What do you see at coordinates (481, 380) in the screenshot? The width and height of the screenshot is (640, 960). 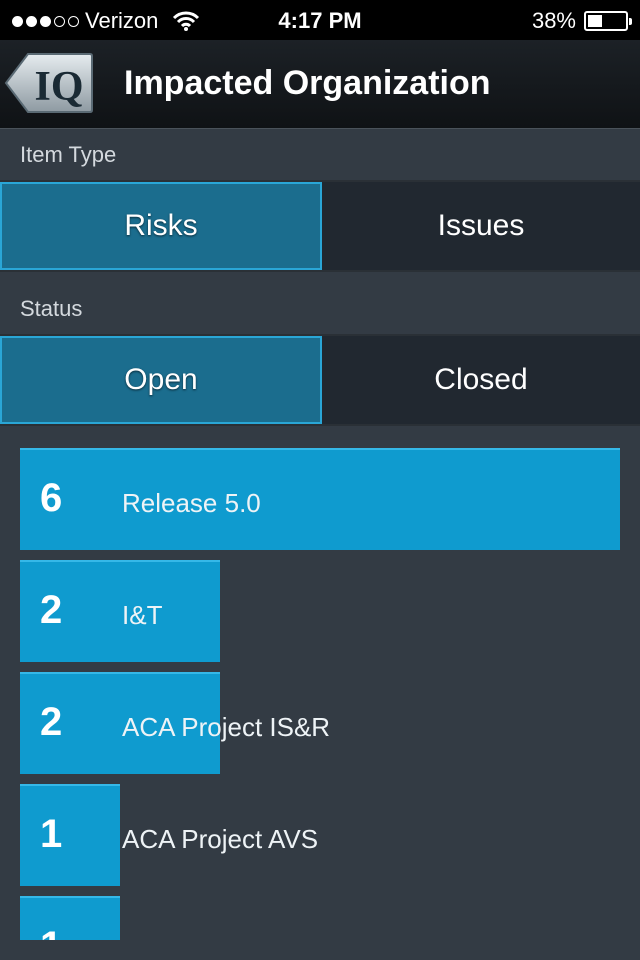 I see `closed-segment: Closed` at bounding box center [481, 380].